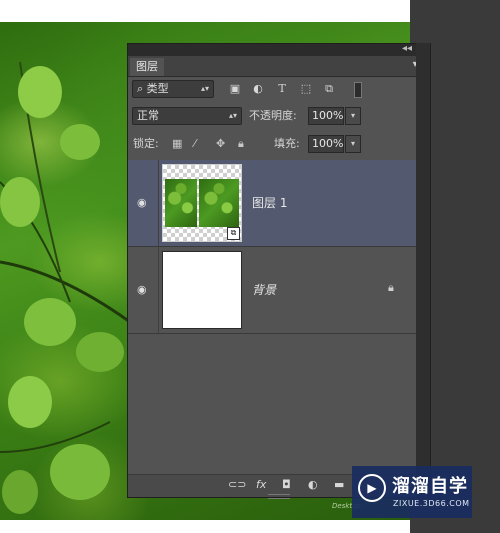  Describe the element at coordinates (202, 290) in the screenshot. I see `layer-thumbnail` at that location.